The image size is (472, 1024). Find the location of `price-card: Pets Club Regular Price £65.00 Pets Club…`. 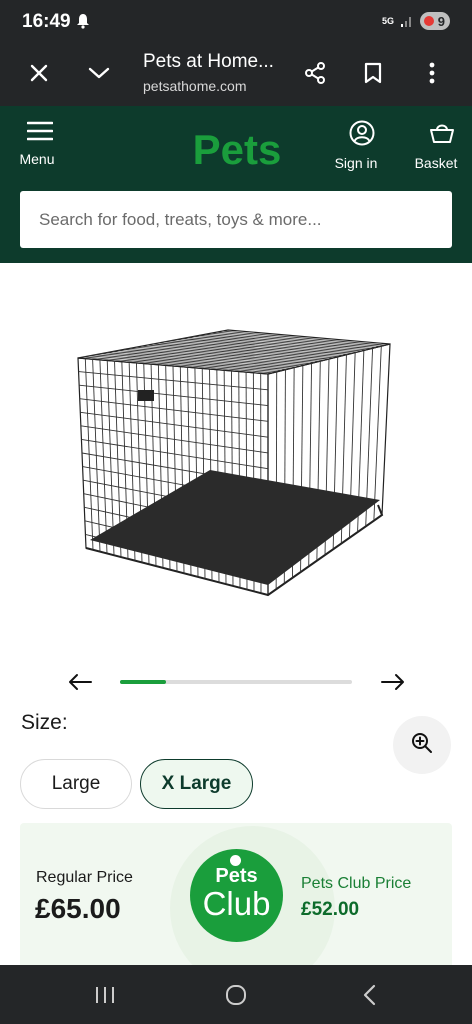

price-card: Pets Club Regular Price £65.00 Pets Club… is located at coordinates (236, 898).